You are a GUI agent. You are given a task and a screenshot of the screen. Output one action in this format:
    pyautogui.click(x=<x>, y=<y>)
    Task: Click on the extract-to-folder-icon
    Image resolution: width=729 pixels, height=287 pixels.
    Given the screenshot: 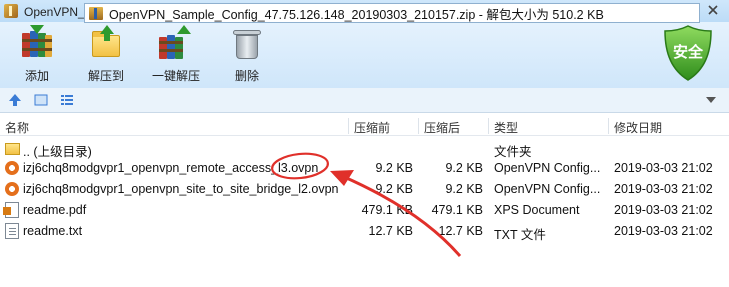 What is the action you would take?
    pyautogui.click(x=106, y=43)
    